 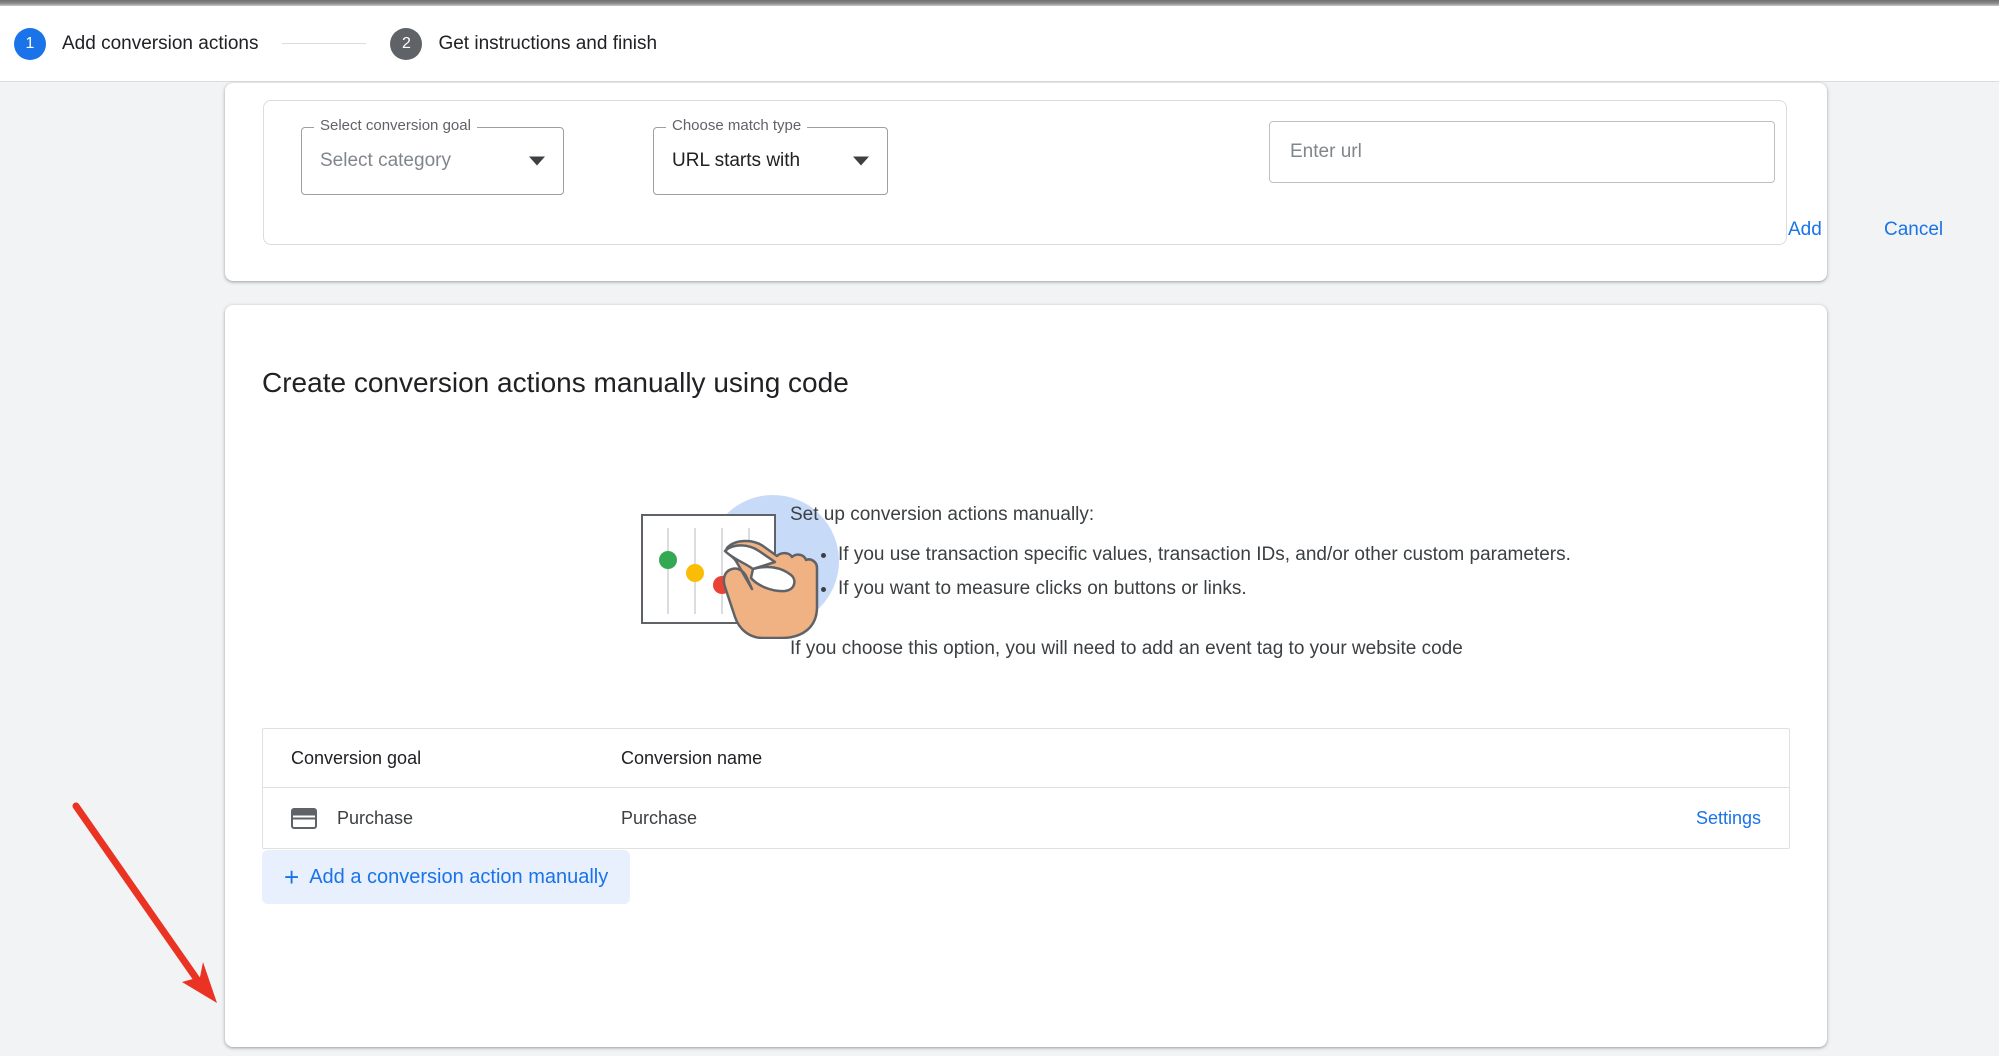 I want to click on stepper-step-1: 1 Add conversion actions, so click(x=136, y=43).